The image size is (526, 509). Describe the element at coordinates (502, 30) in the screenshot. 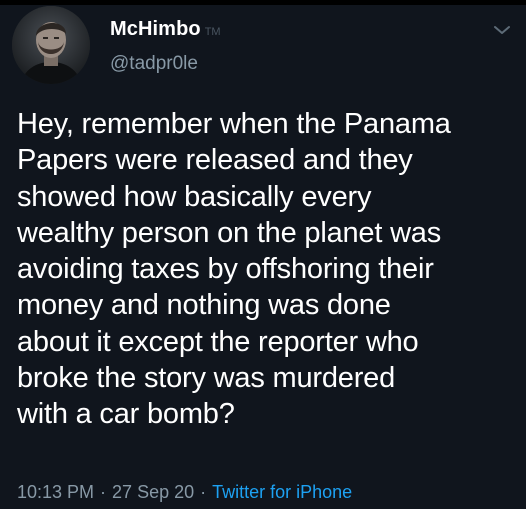

I see `chevron-down-icon` at that location.